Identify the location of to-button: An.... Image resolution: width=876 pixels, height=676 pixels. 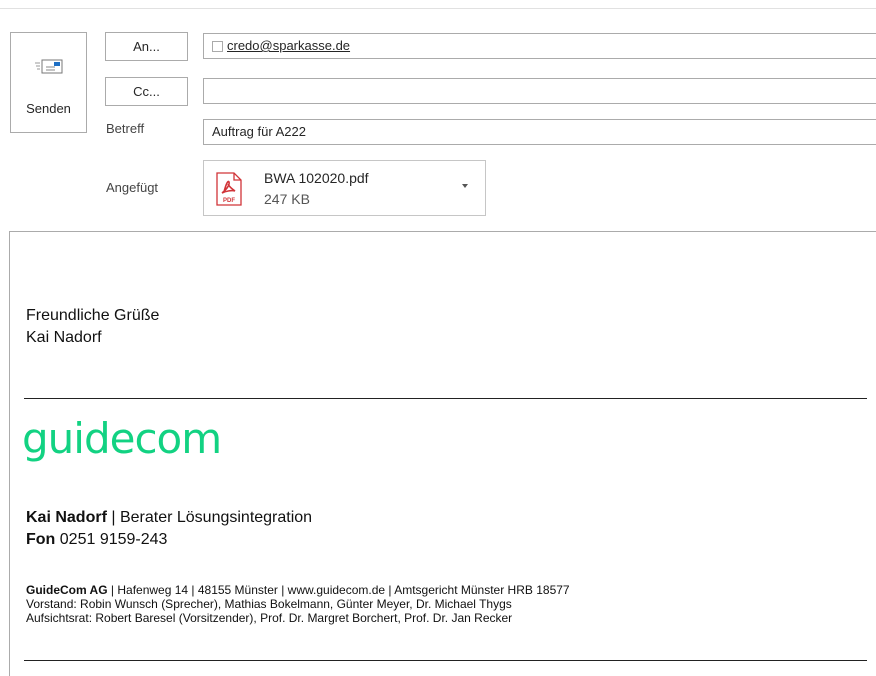
(146, 46).